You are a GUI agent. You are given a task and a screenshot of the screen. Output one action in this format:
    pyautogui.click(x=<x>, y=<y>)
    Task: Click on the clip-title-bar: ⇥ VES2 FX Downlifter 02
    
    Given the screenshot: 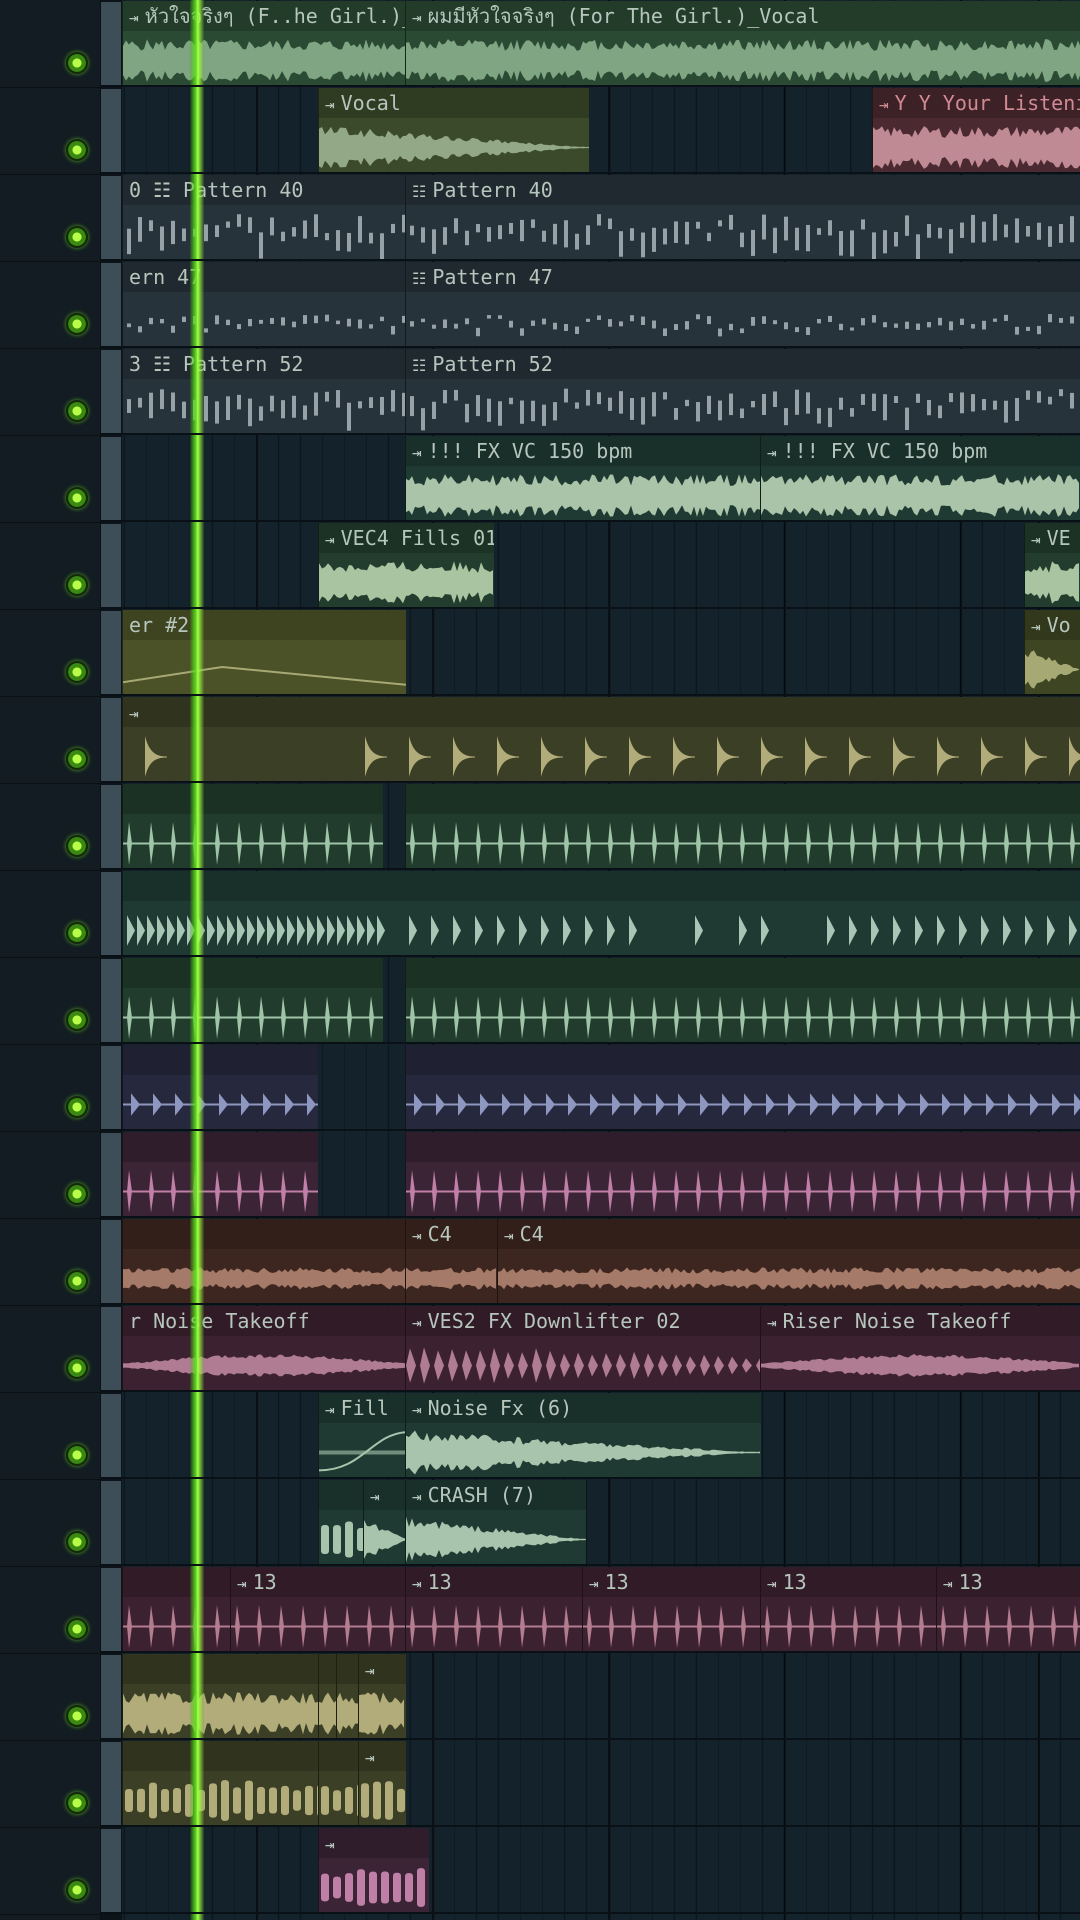 What is the action you would take?
    pyautogui.click(x=583, y=1321)
    